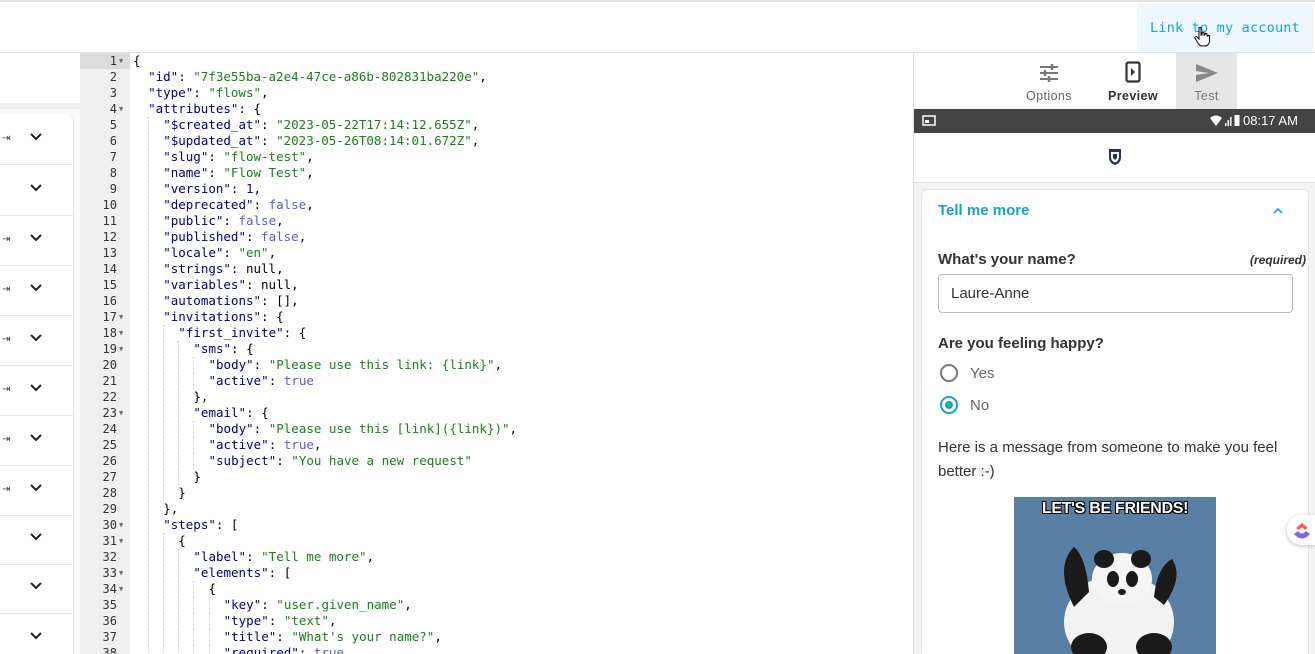 Image resolution: width=1315 pixels, height=654 pixels. Describe the element at coordinates (967, 373) in the screenshot. I see `radio-option-yes: Yes` at that location.